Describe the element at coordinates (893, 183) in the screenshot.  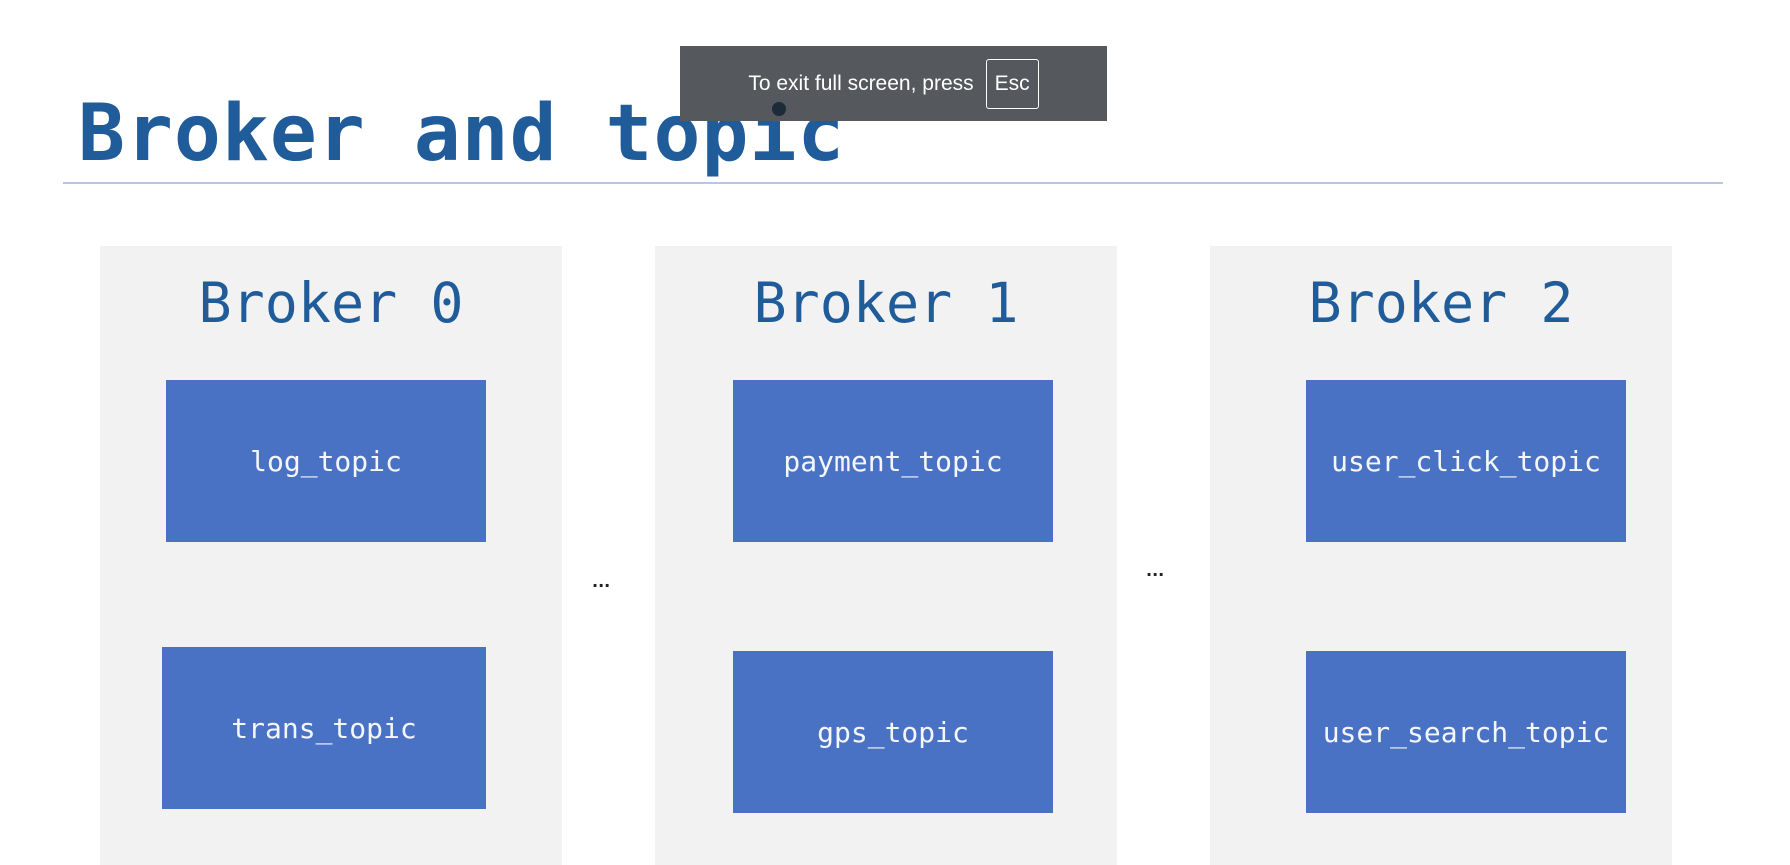
I see `title-underline` at that location.